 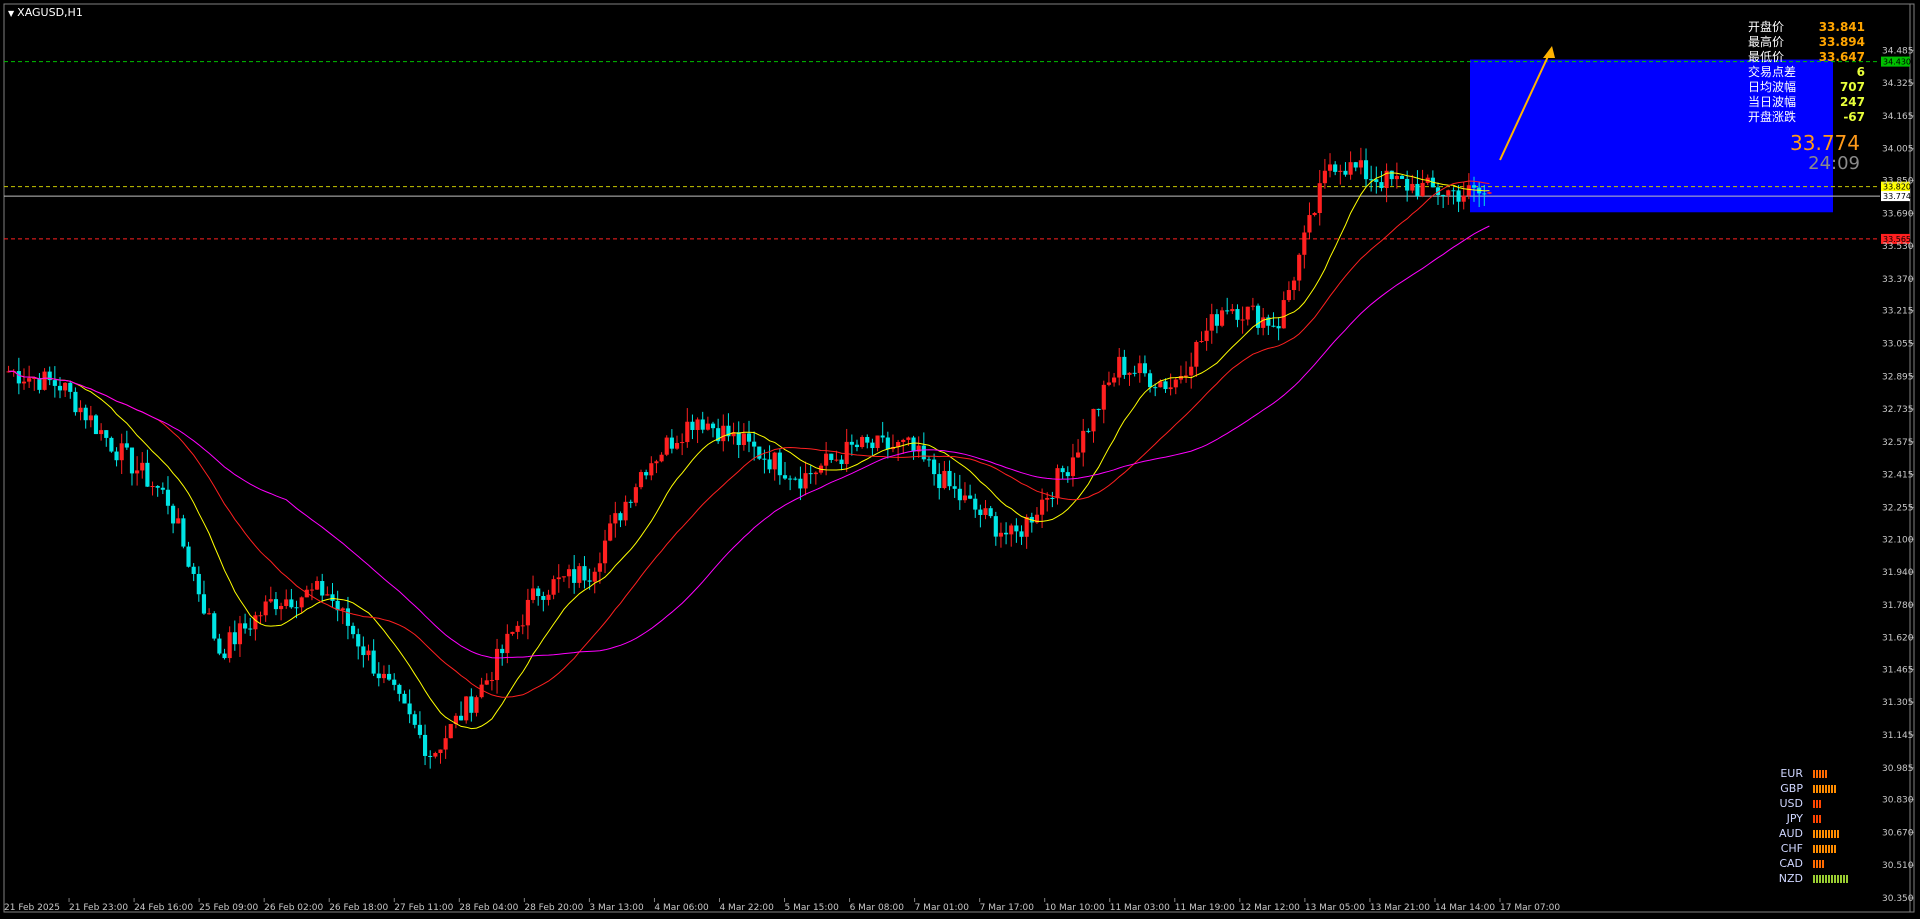 I want to click on y-tick-label-1: 34.325, so click(x=1898, y=84).